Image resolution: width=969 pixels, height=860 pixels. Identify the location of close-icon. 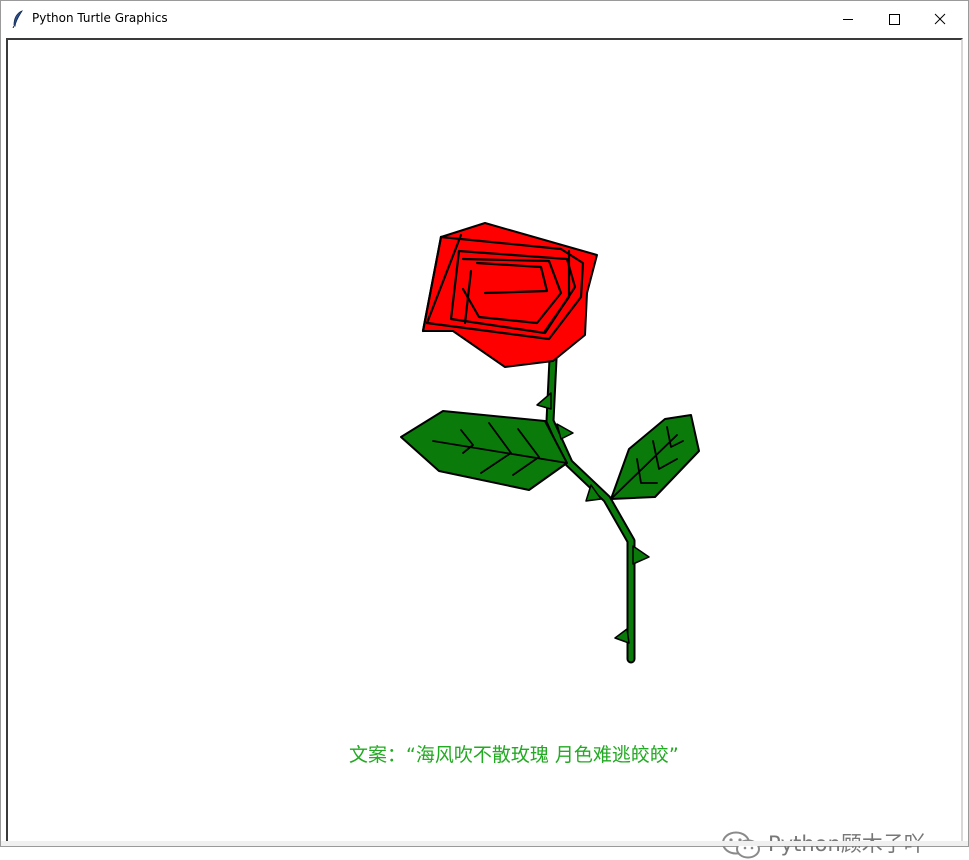
(940, 19).